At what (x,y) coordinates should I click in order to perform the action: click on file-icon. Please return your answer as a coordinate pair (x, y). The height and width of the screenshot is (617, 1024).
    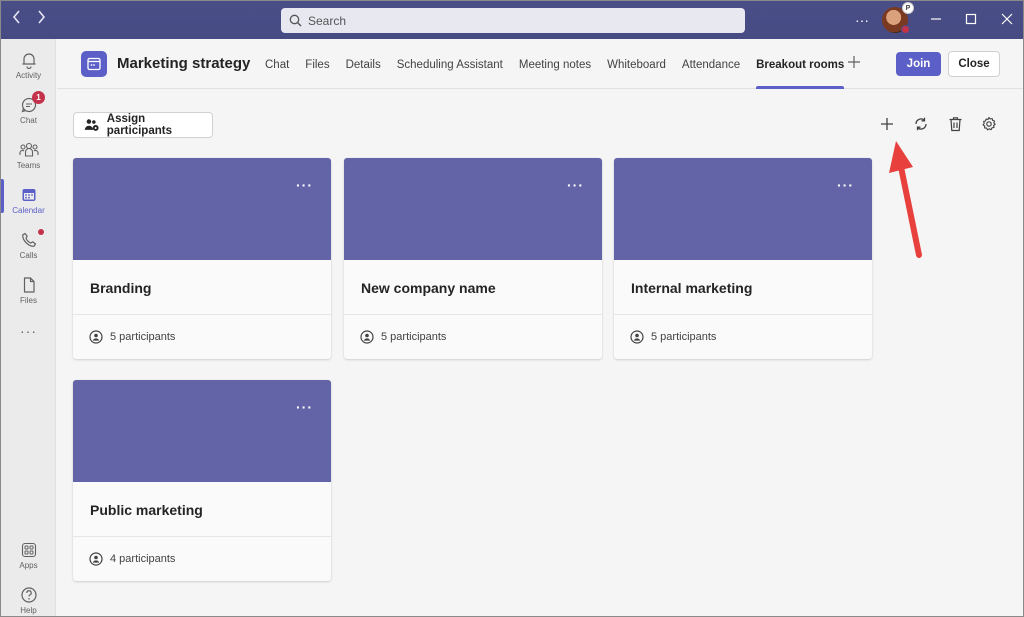
    Looking at the image, I should click on (29, 285).